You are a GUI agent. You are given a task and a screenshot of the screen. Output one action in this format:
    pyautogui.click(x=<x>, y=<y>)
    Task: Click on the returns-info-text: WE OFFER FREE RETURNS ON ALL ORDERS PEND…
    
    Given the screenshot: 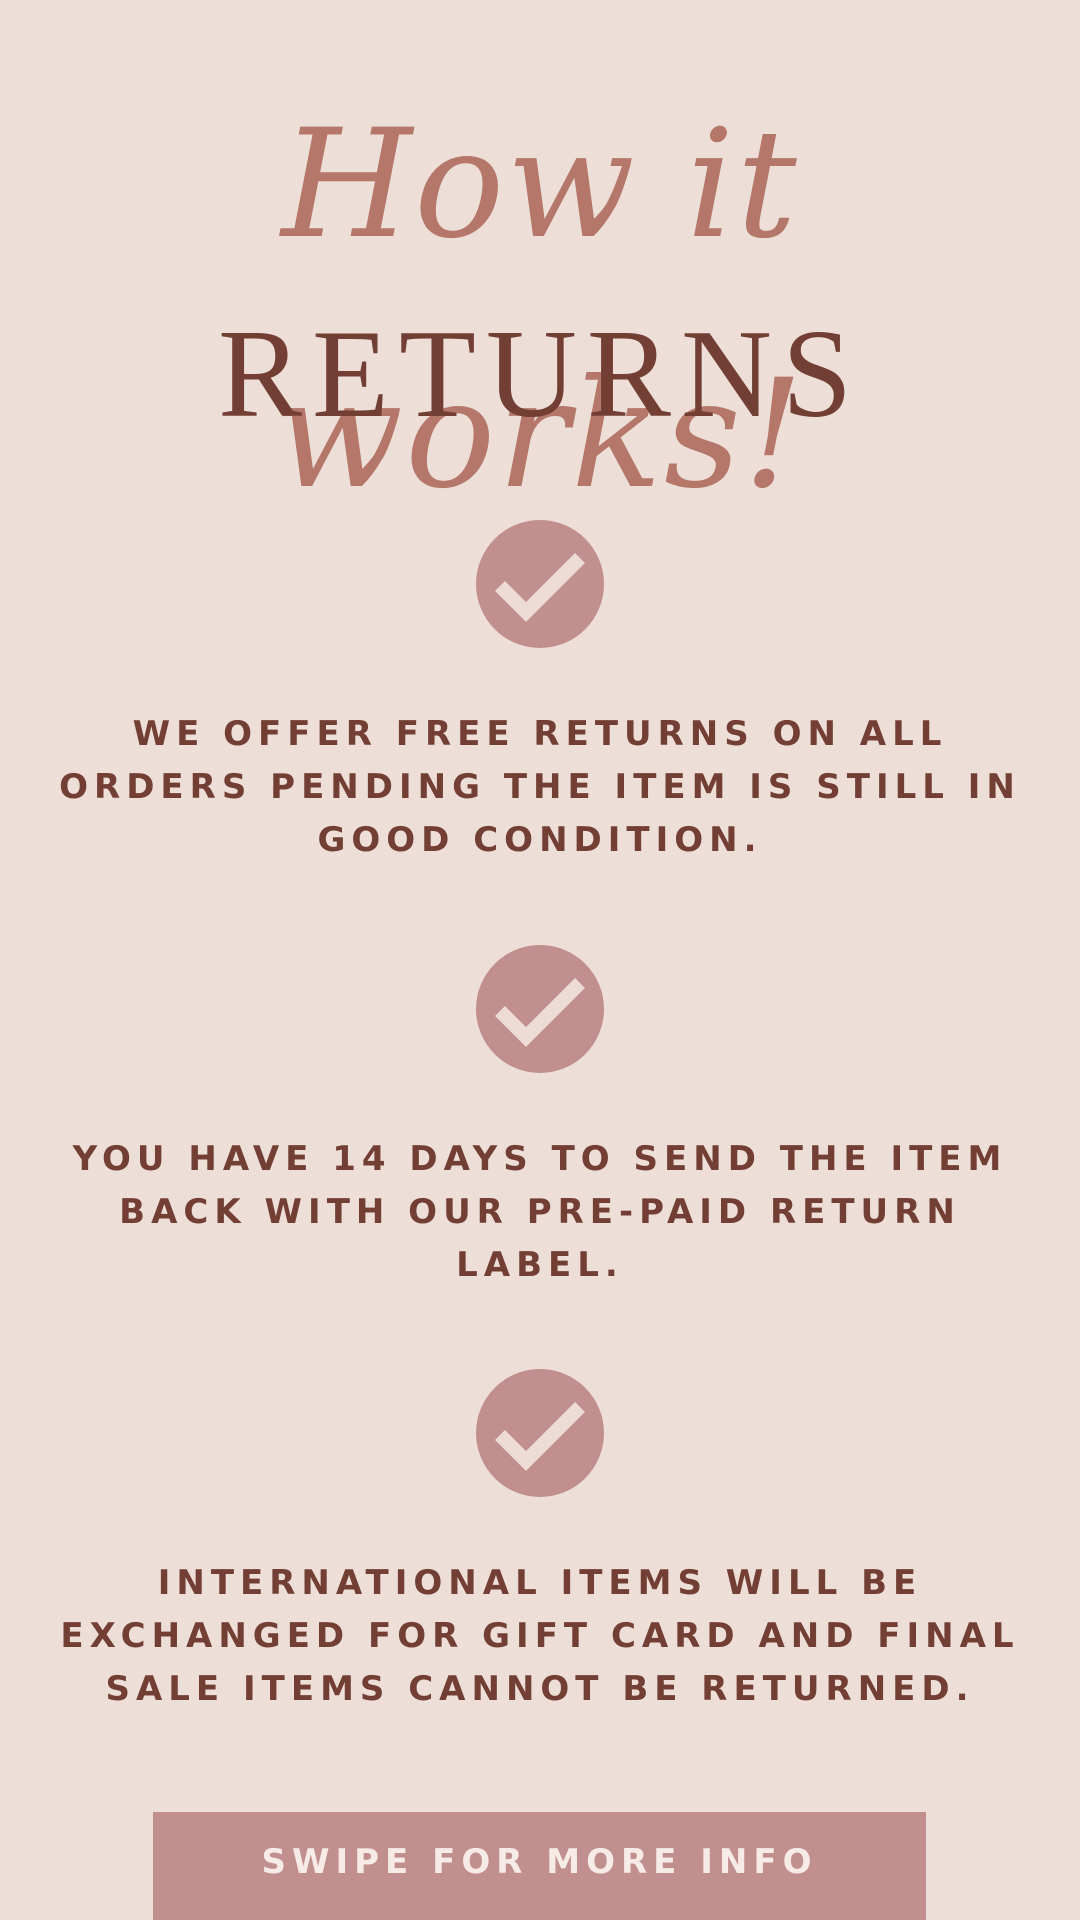 What is the action you would take?
    pyautogui.click(x=540, y=787)
    